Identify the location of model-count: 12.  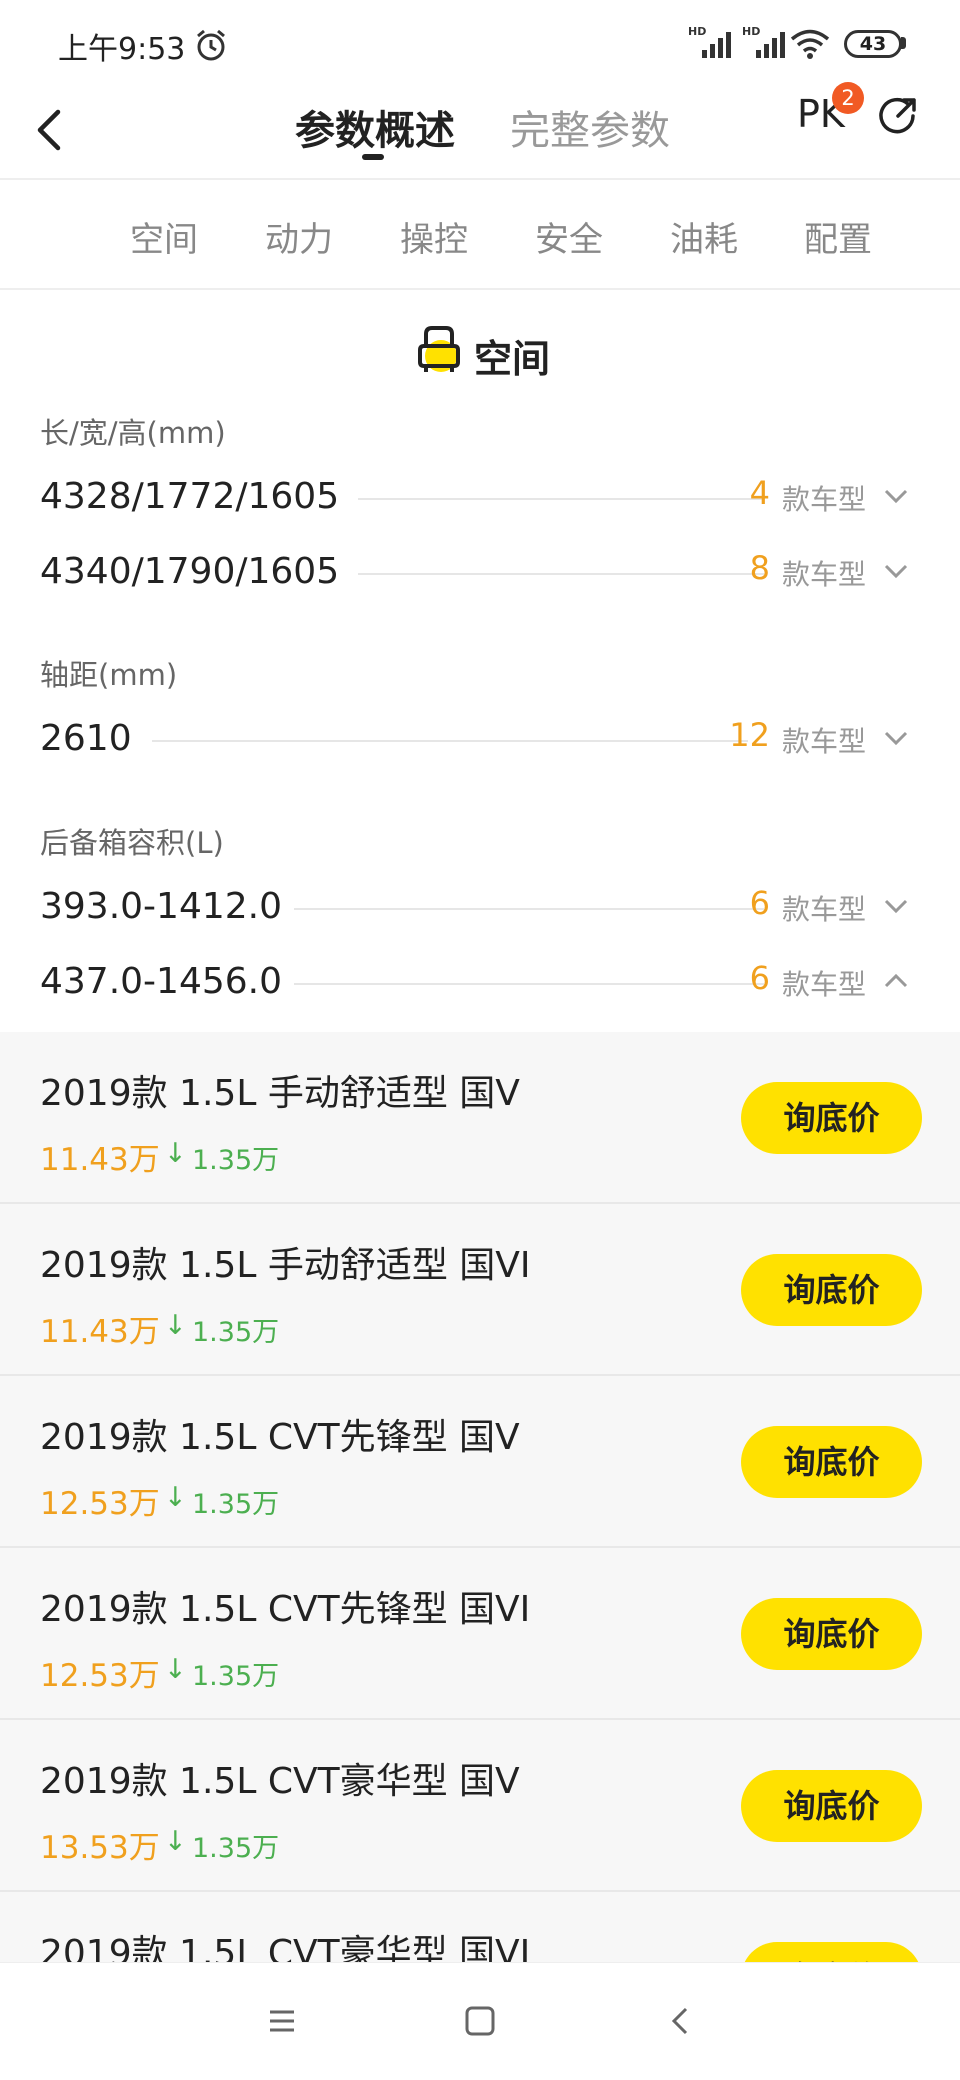
(749, 735).